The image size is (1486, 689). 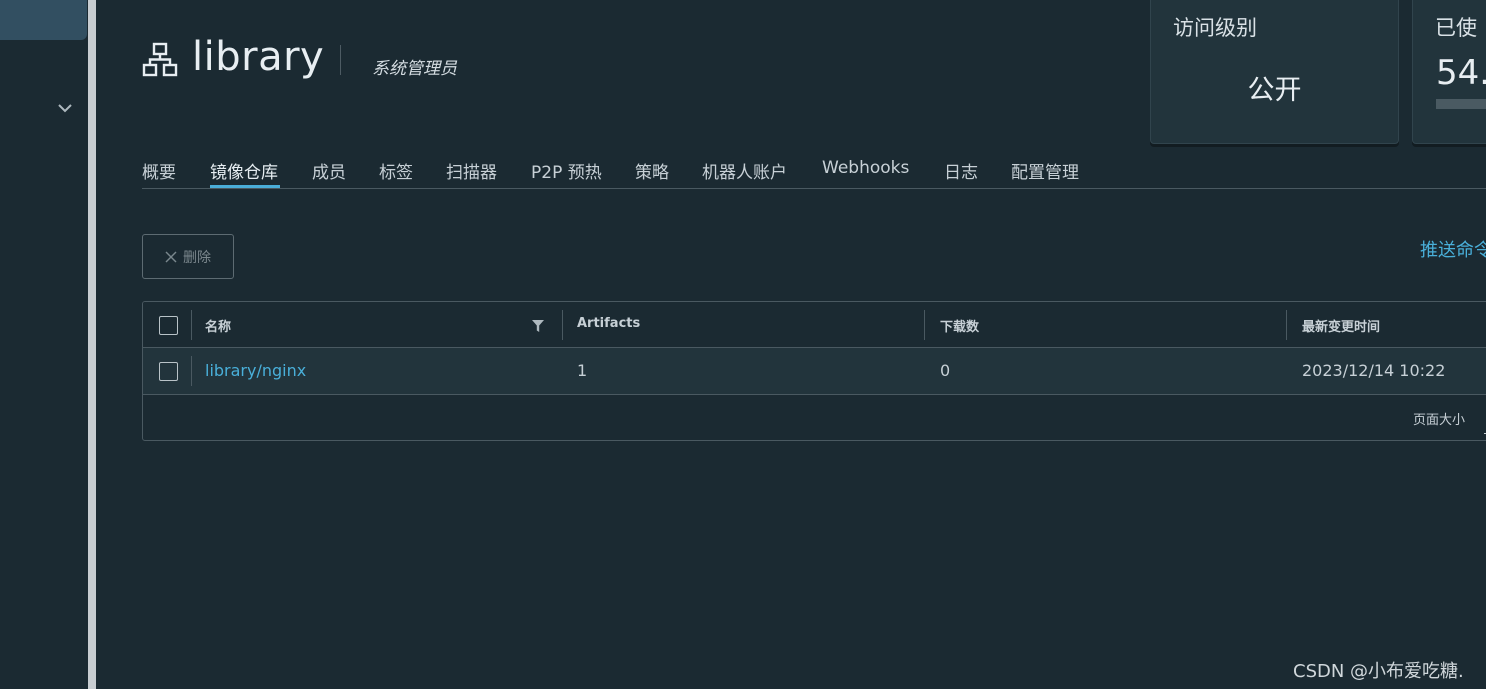 I want to click on tab-robot-accounts: 机器人账户, so click(x=744, y=170).